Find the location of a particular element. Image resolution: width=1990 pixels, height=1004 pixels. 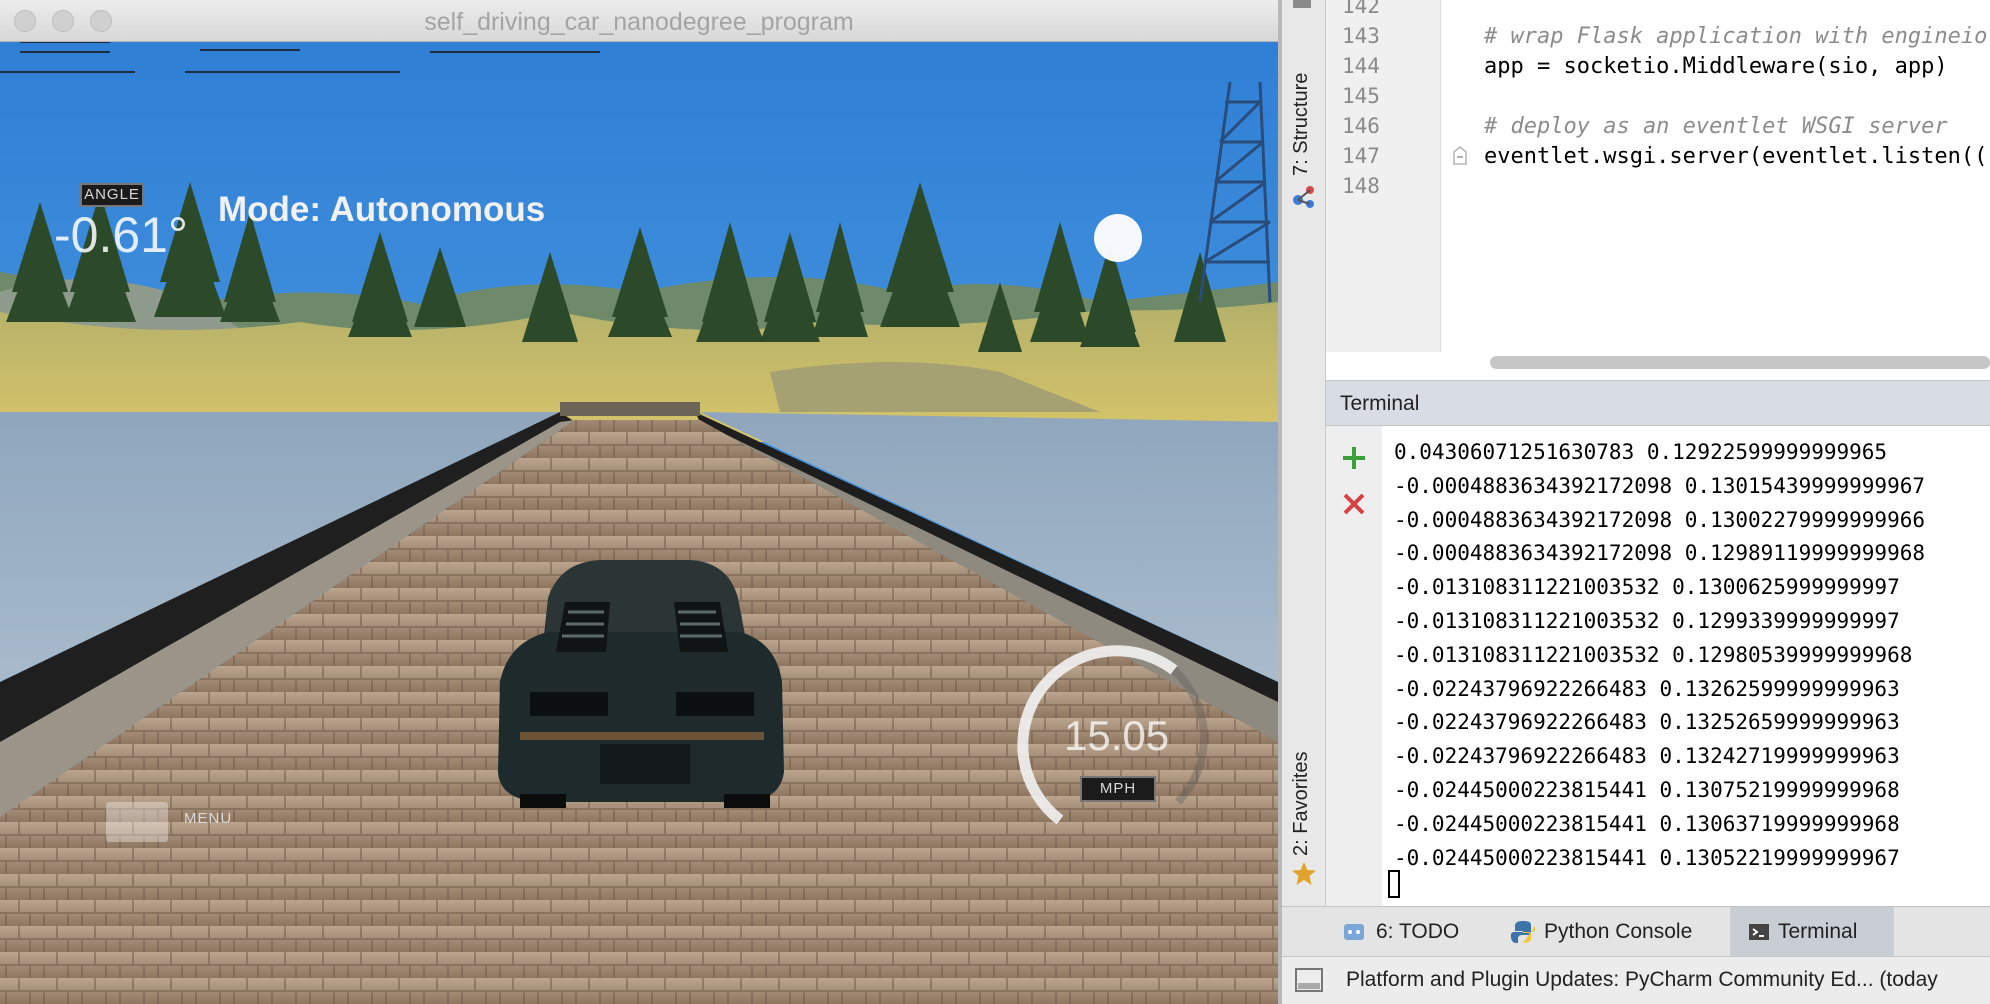

bottom-tool-tabs: 6: TODO Python Console Terminal is located at coordinates (1636, 931).